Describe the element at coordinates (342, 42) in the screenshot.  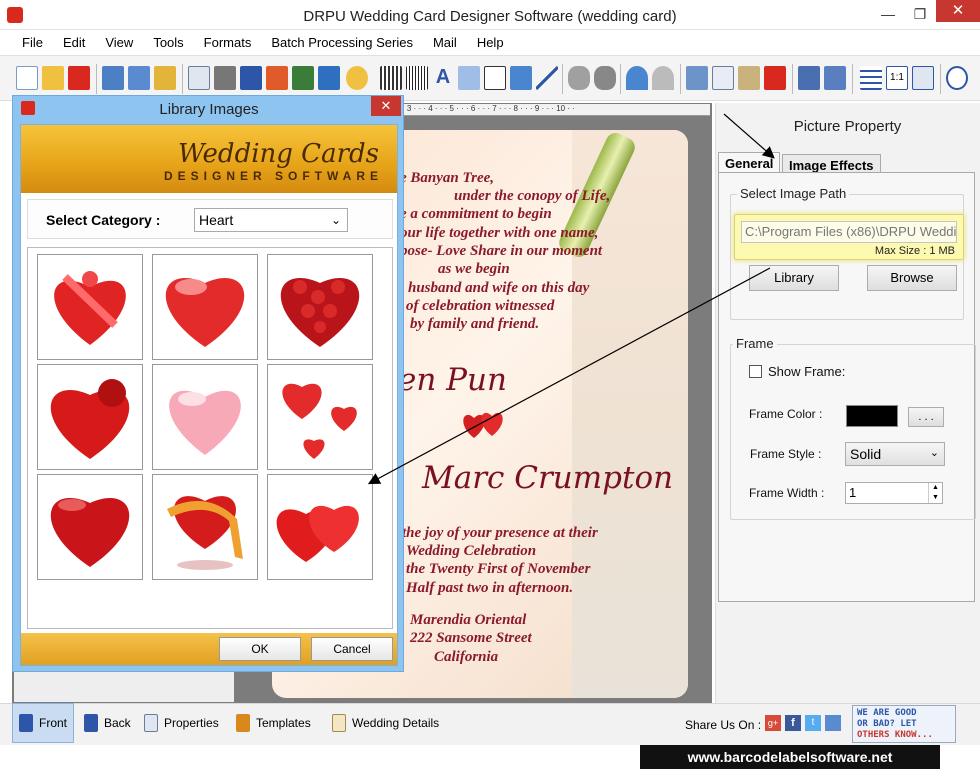
I see `menu-batch-processing: Batch Processing Series` at that location.